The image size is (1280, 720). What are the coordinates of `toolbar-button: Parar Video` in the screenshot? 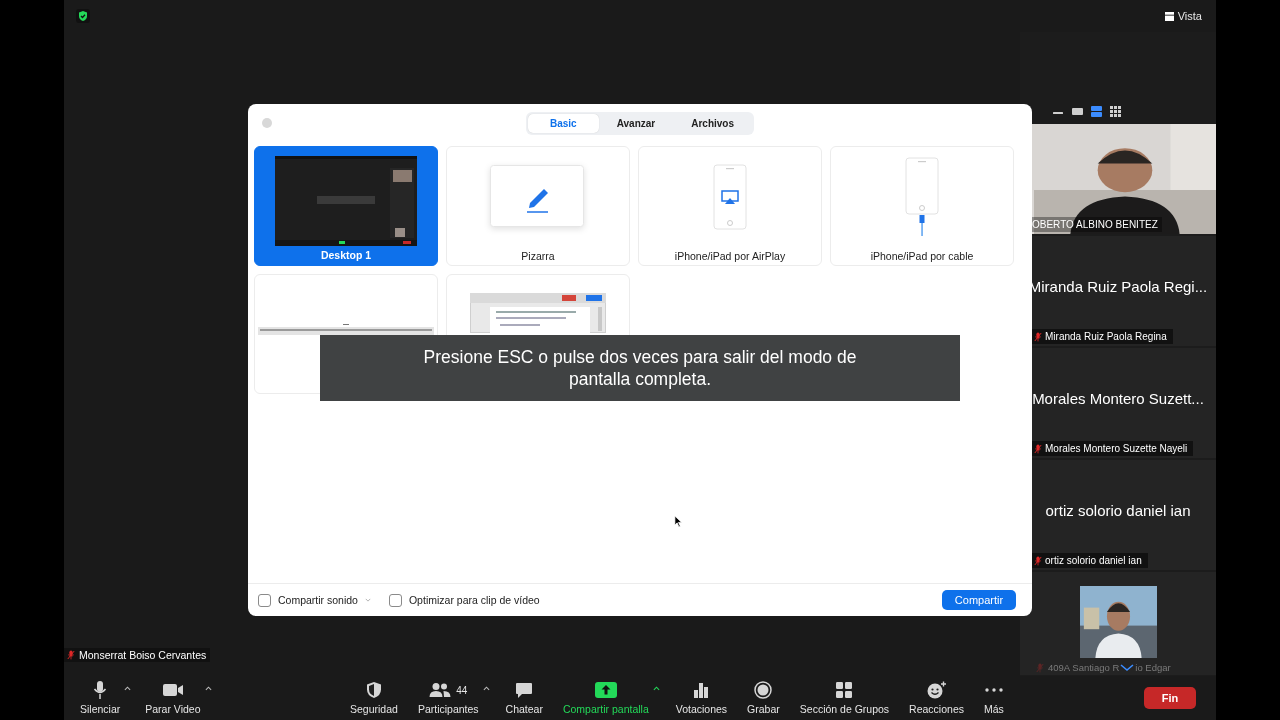 It's located at (173, 698).